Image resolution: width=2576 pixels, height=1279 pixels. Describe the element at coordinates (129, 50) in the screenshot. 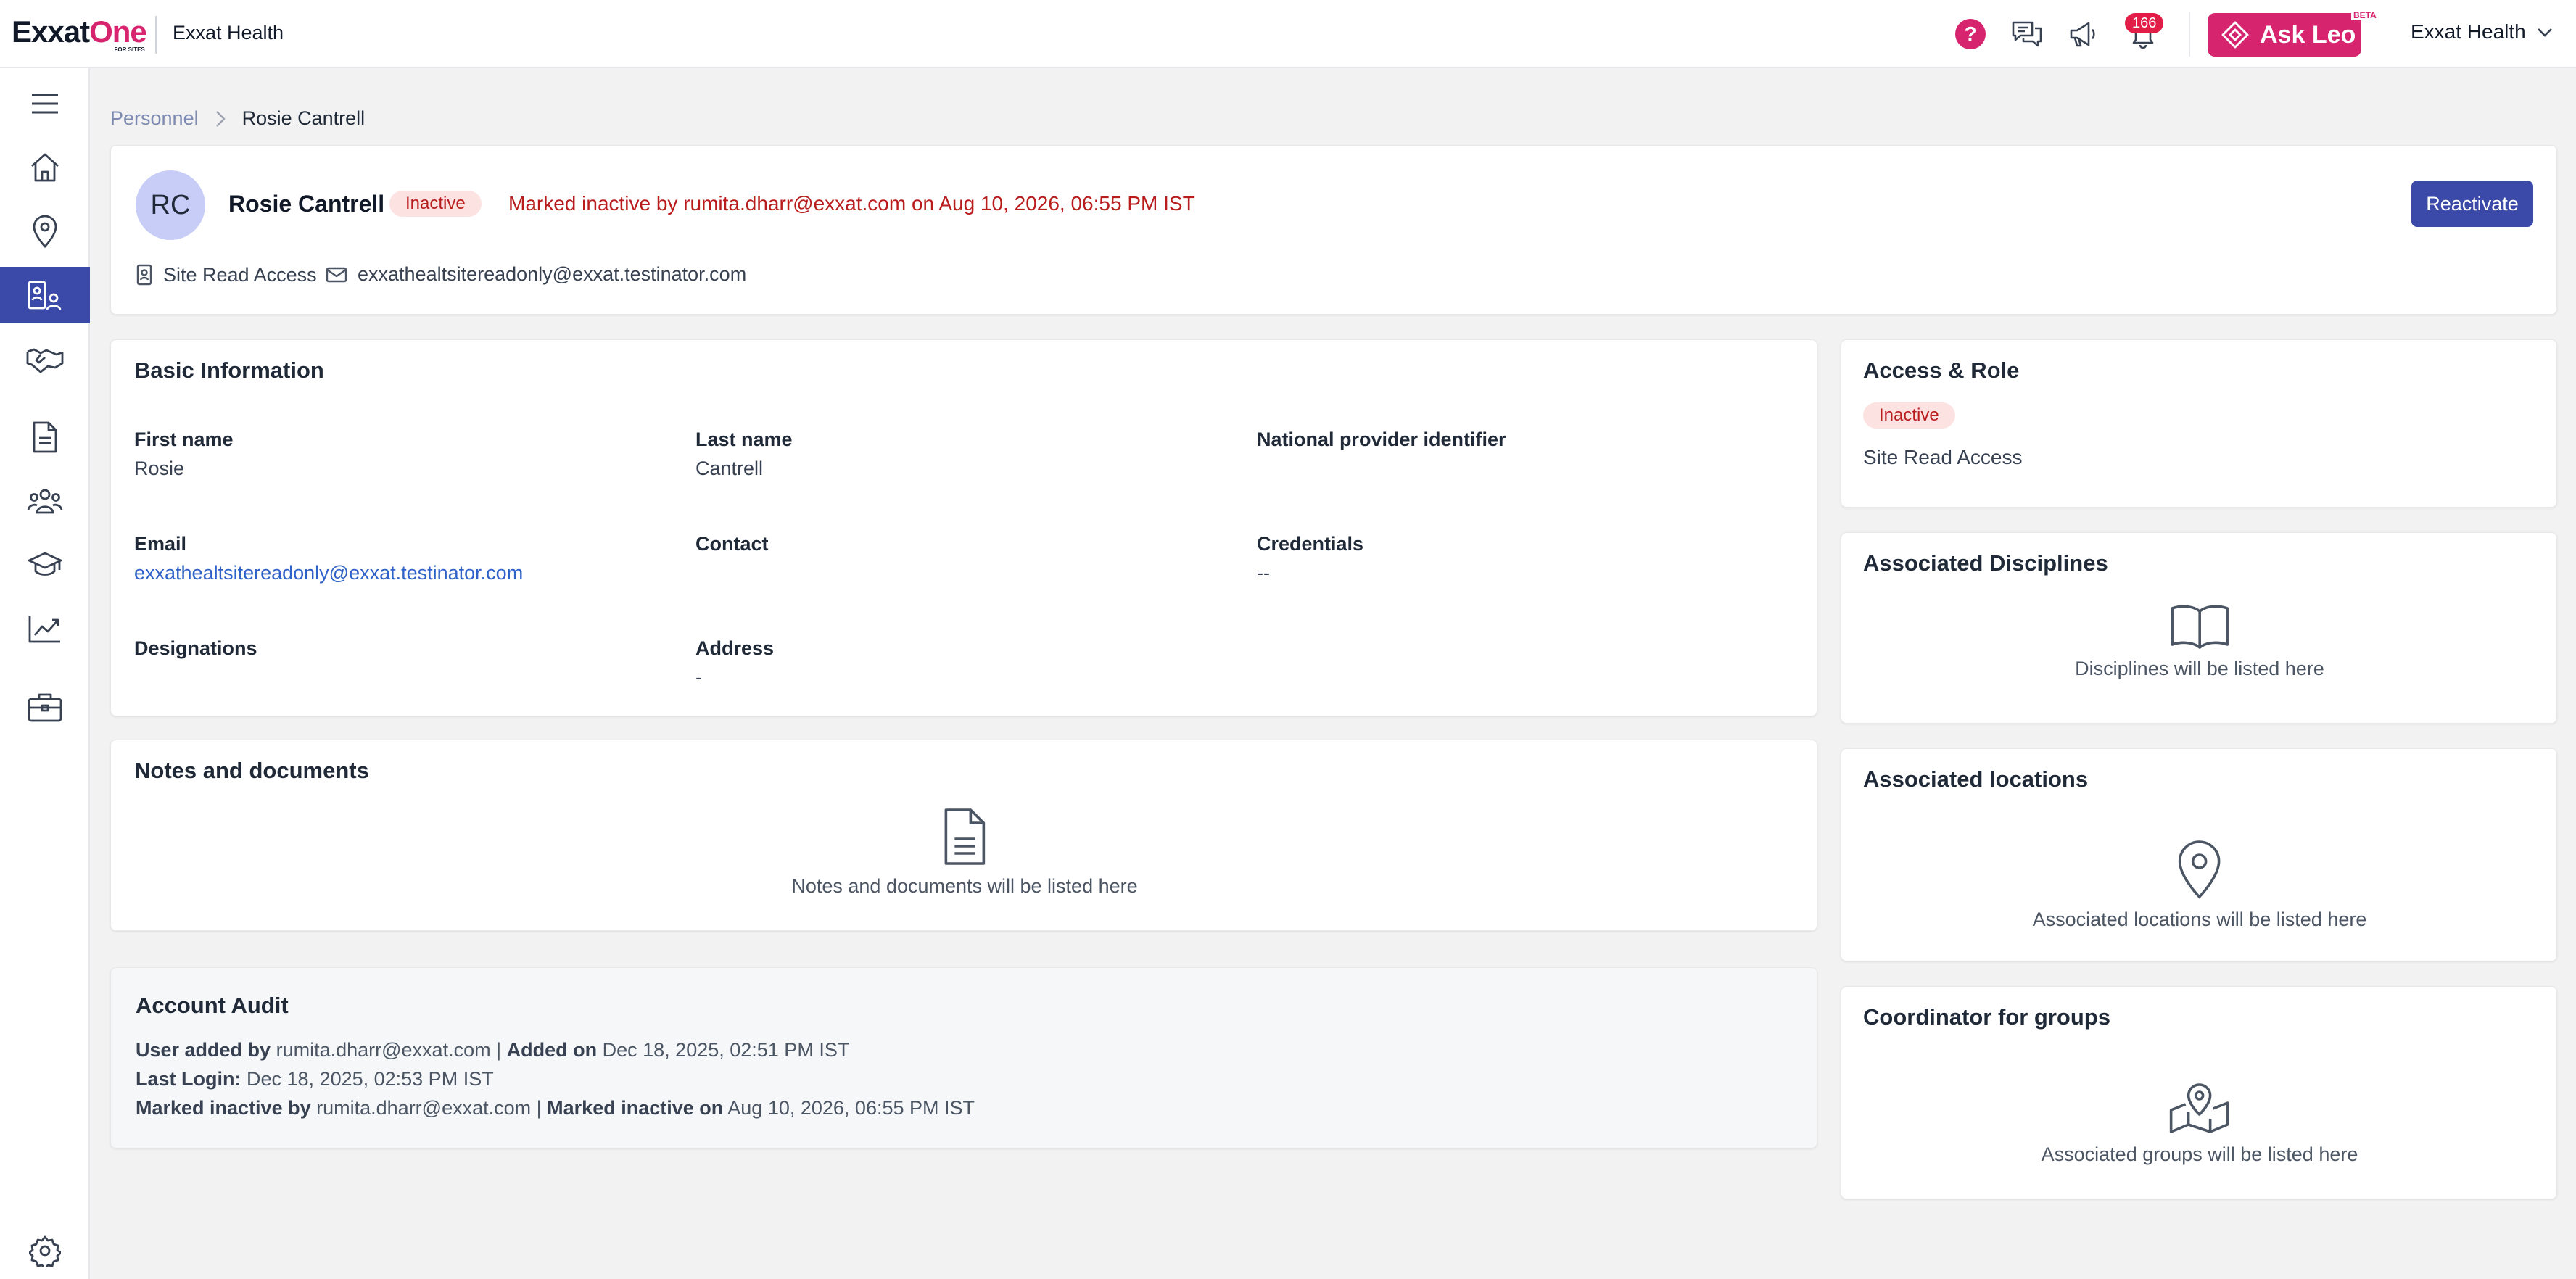

I see `logo-subtitle: FOR SITES` at that location.